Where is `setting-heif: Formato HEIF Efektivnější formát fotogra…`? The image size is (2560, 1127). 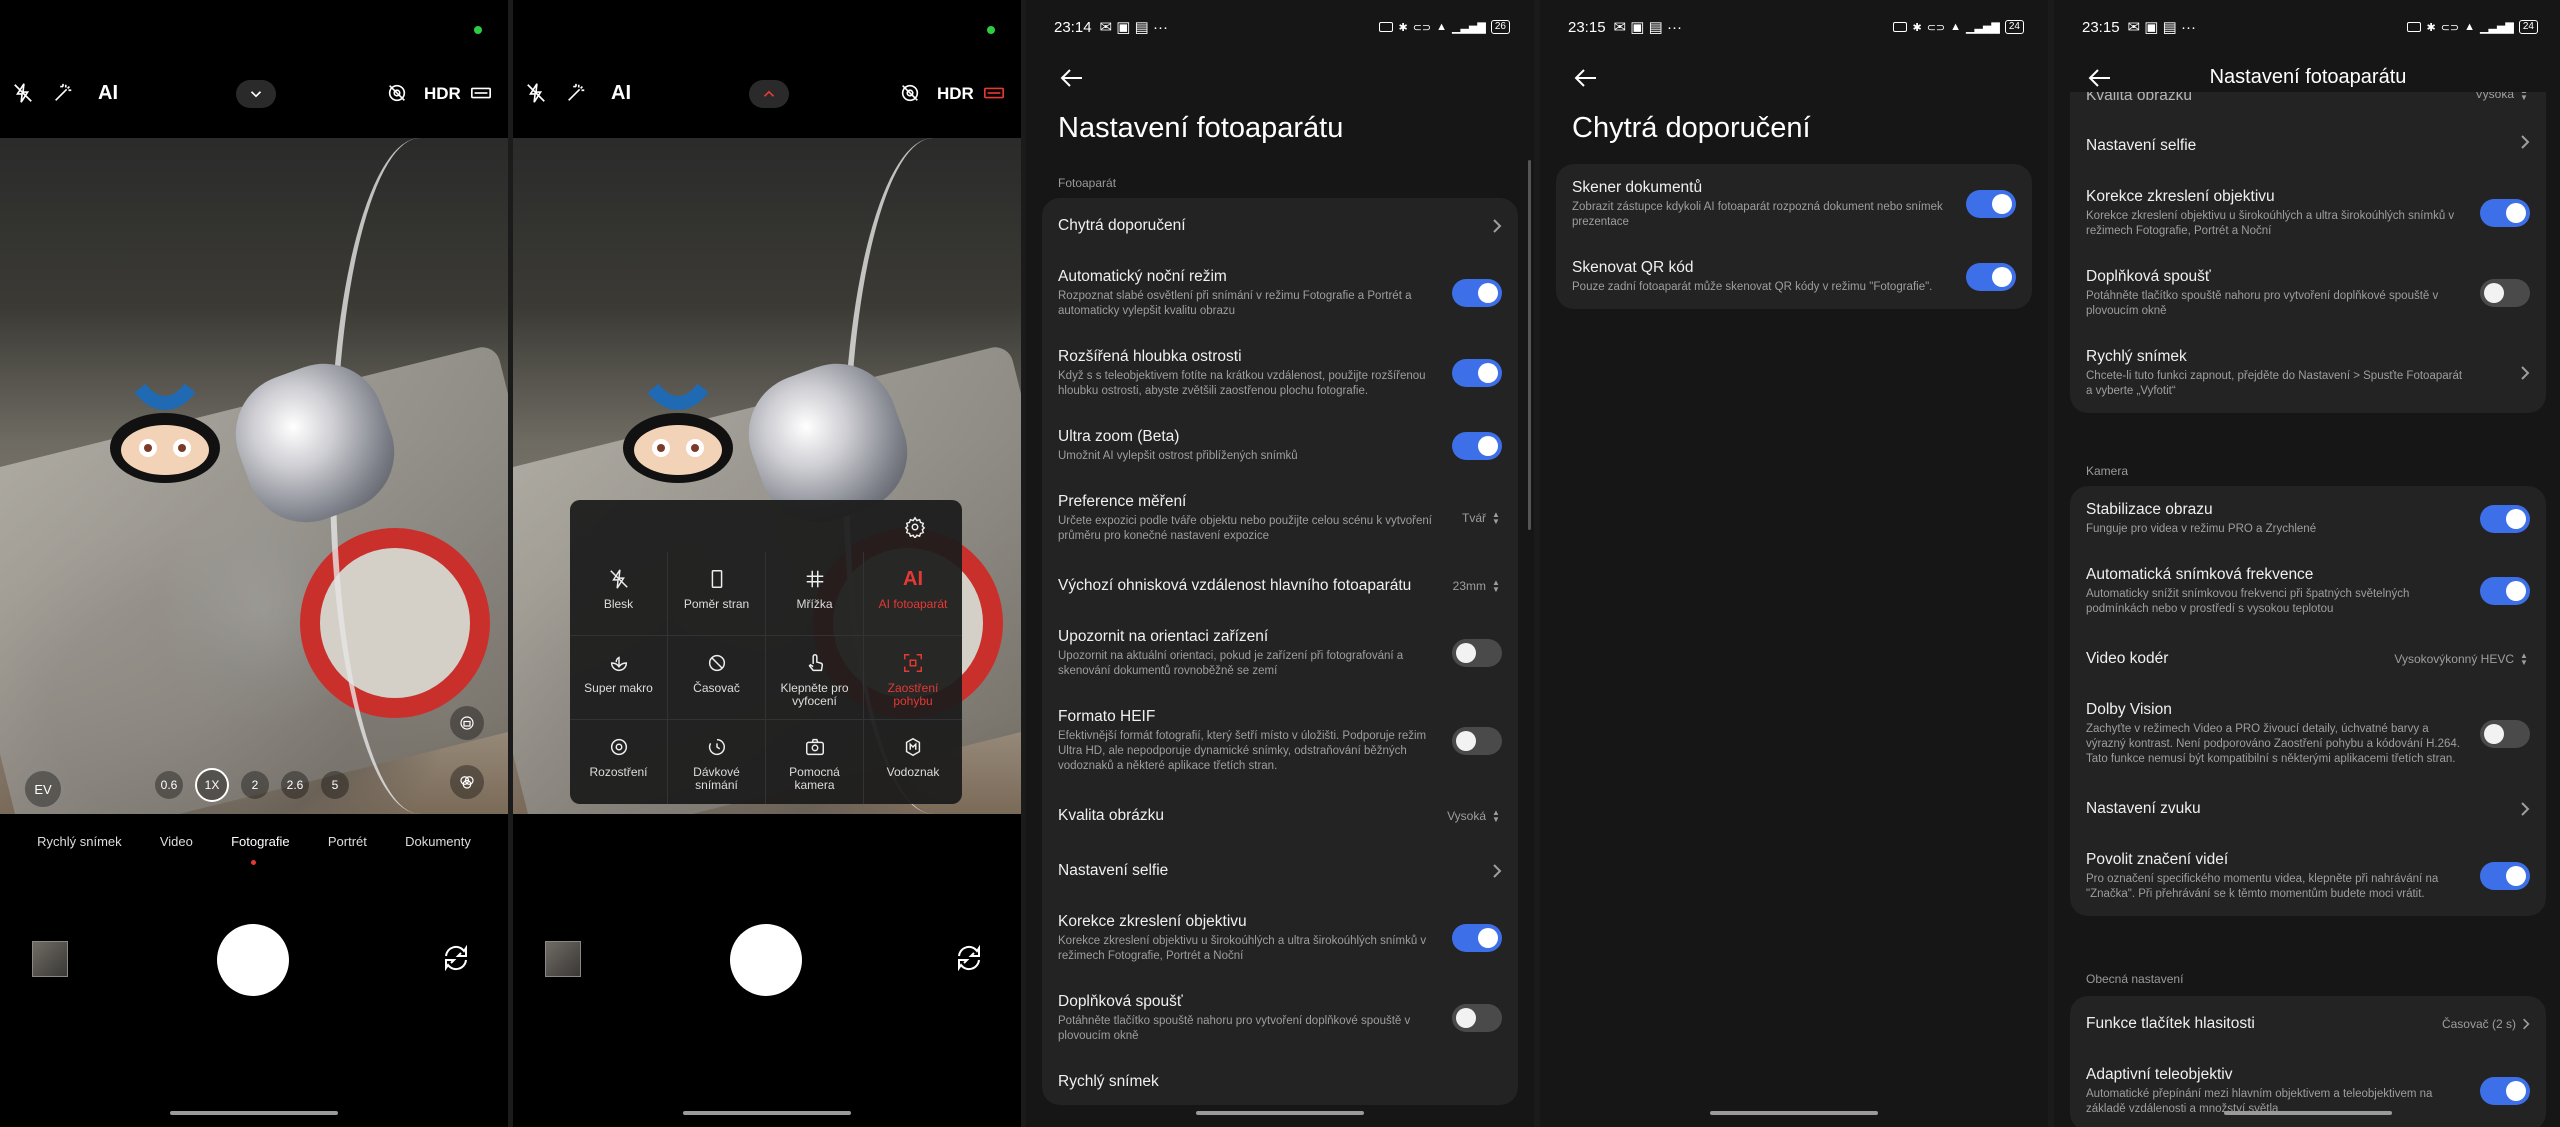 setting-heif: Formato HEIF Efektivnější formát fotogra… is located at coordinates (1280, 740).